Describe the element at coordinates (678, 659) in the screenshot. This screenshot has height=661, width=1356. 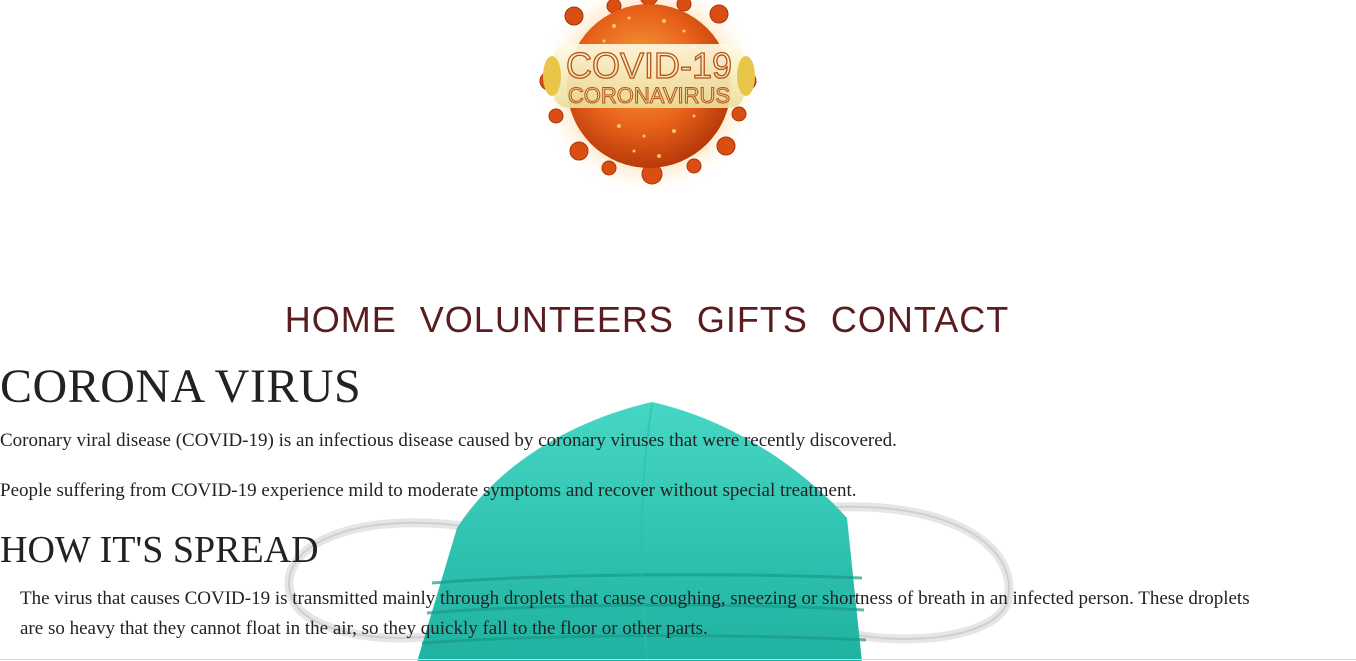
I see `bottom-divider` at that location.